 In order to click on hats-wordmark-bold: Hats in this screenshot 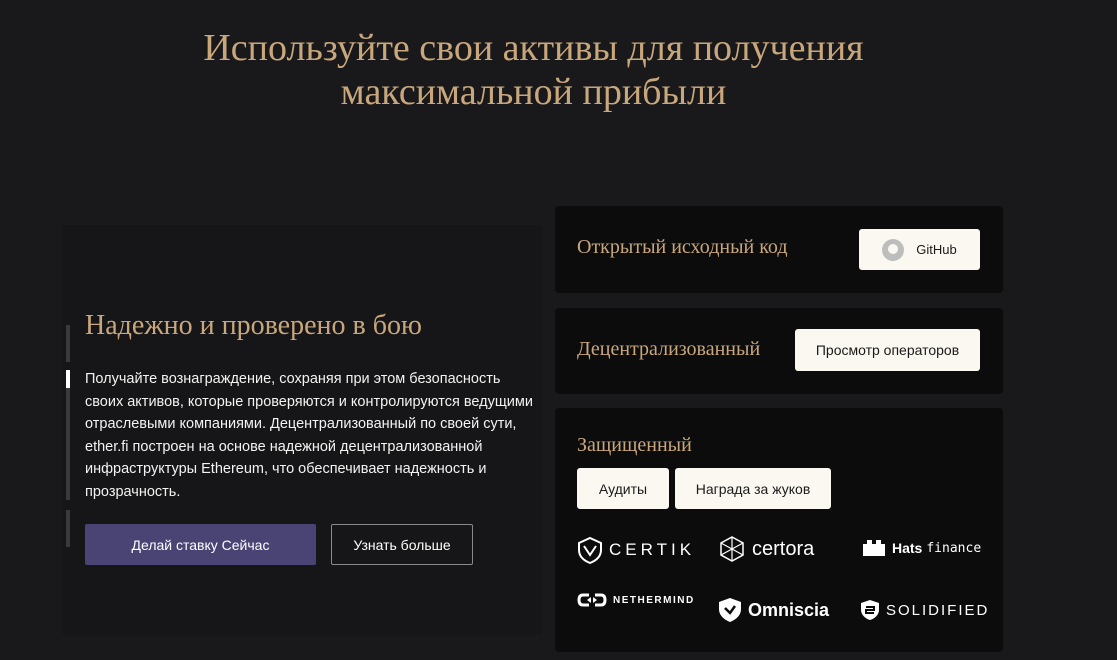, I will do `click(907, 548)`.